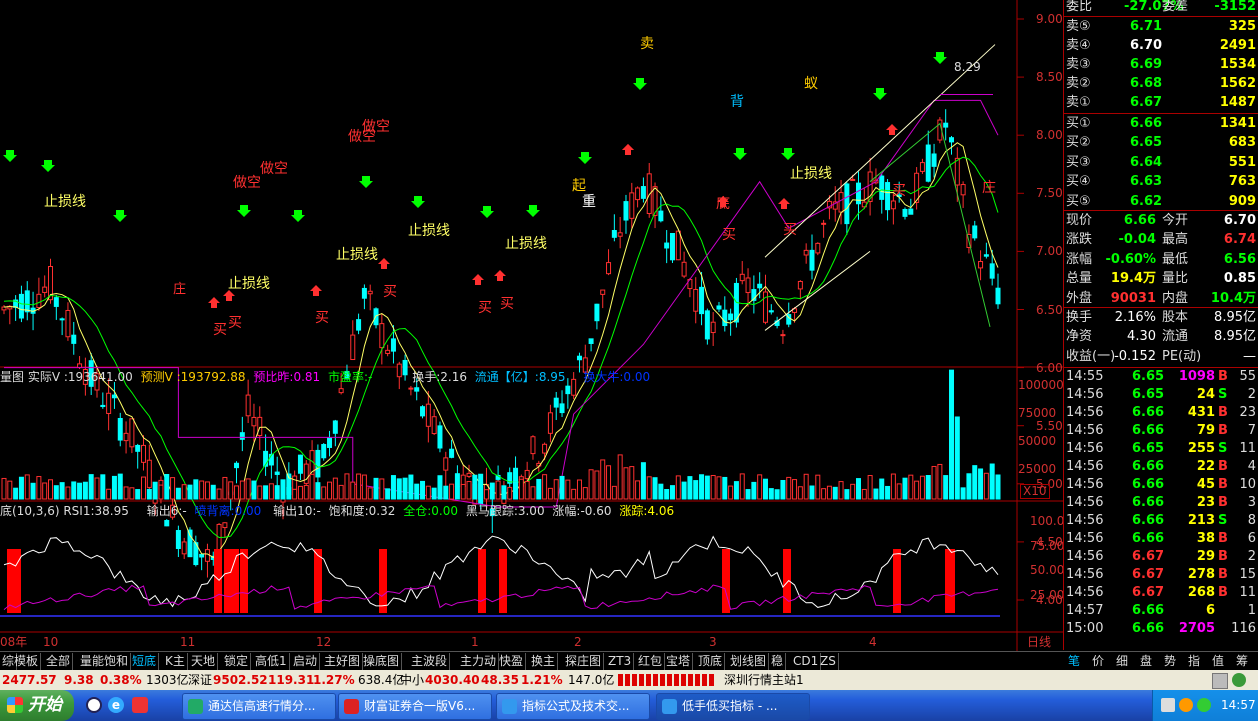  I want to click on ie-icon: e, so click(116, 705).